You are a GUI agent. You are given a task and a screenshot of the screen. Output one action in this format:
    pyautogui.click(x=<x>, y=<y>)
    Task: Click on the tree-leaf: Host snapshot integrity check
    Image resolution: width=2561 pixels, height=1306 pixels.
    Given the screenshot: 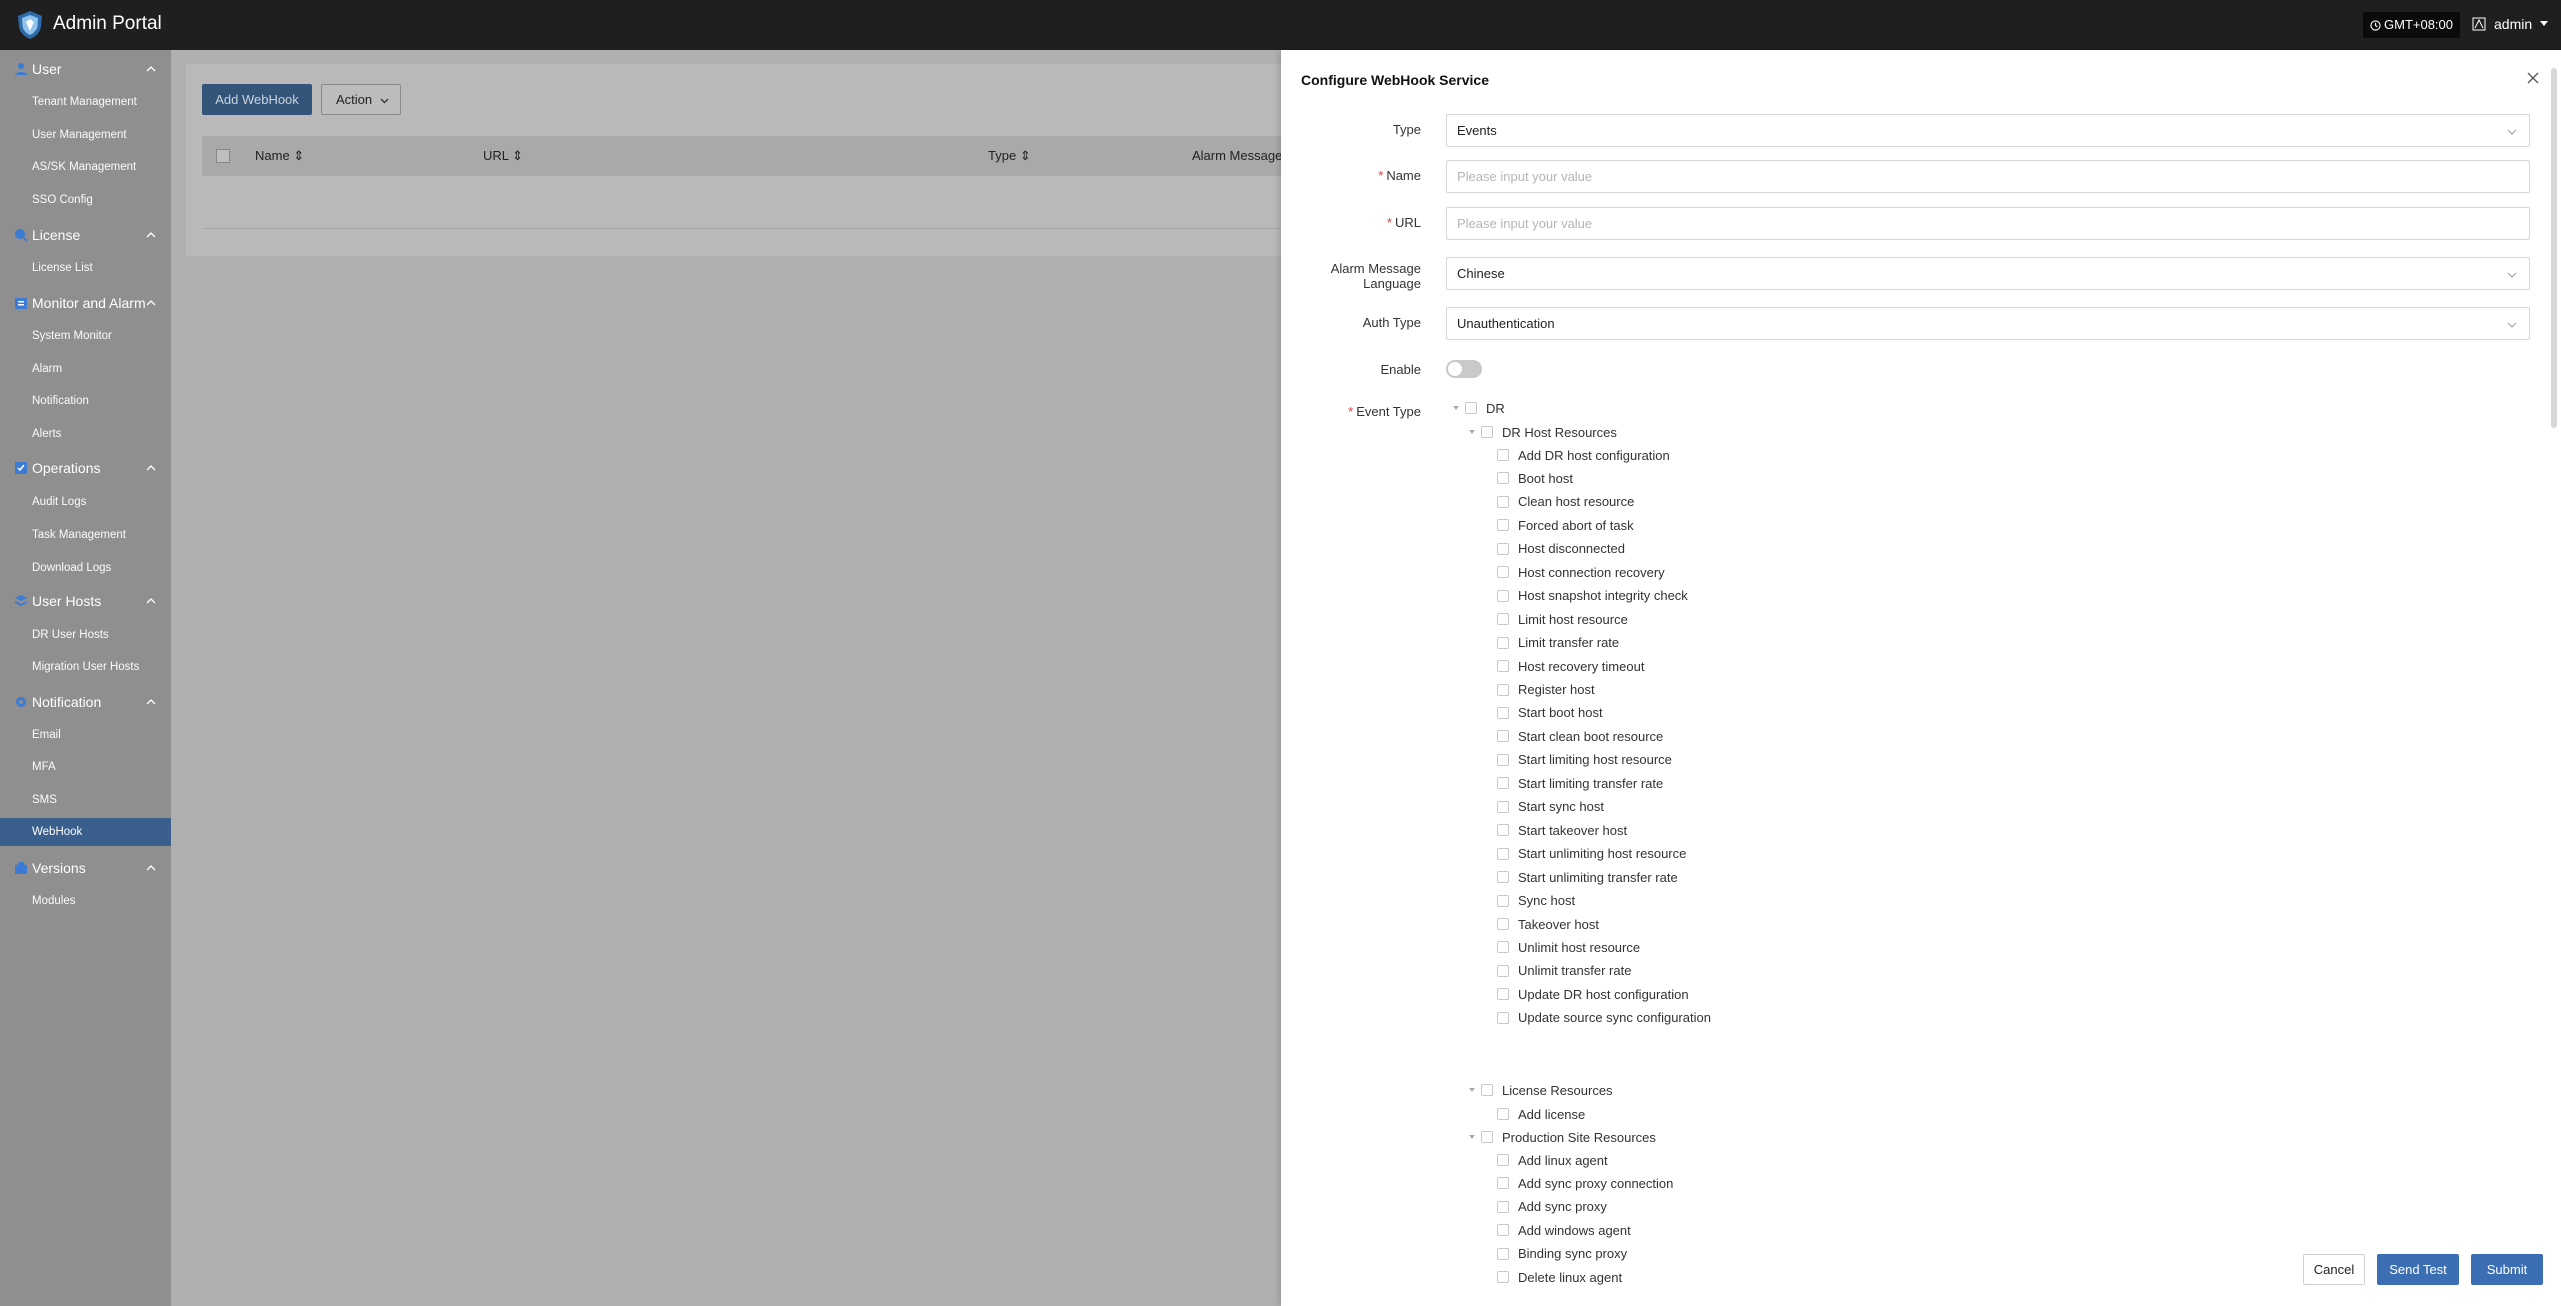 What is the action you would take?
    pyautogui.click(x=1592, y=596)
    